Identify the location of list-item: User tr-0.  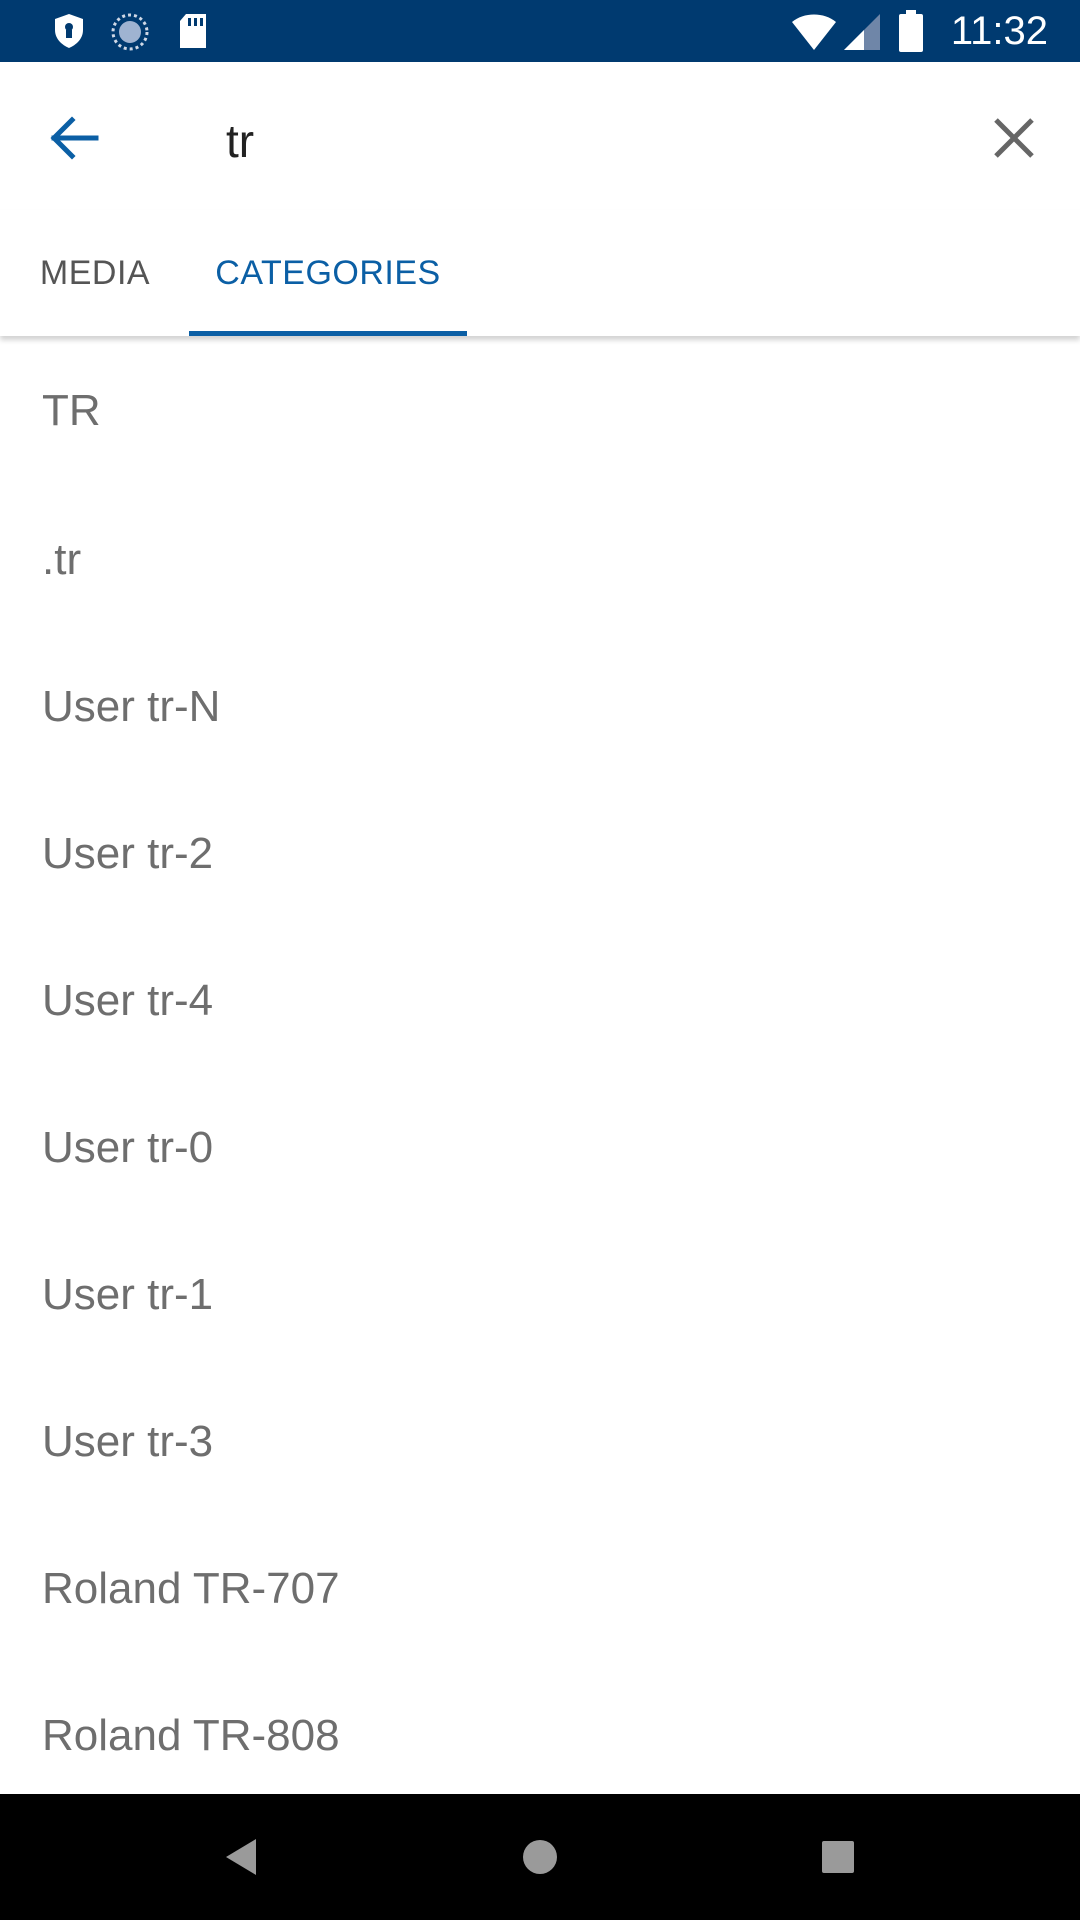
(540, 1147).